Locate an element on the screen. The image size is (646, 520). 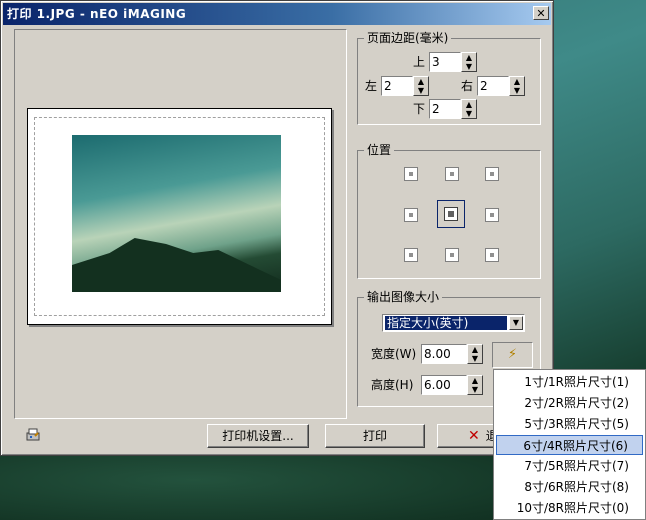
height-spinner: ▲▼ is located at coordinates (452, 385).